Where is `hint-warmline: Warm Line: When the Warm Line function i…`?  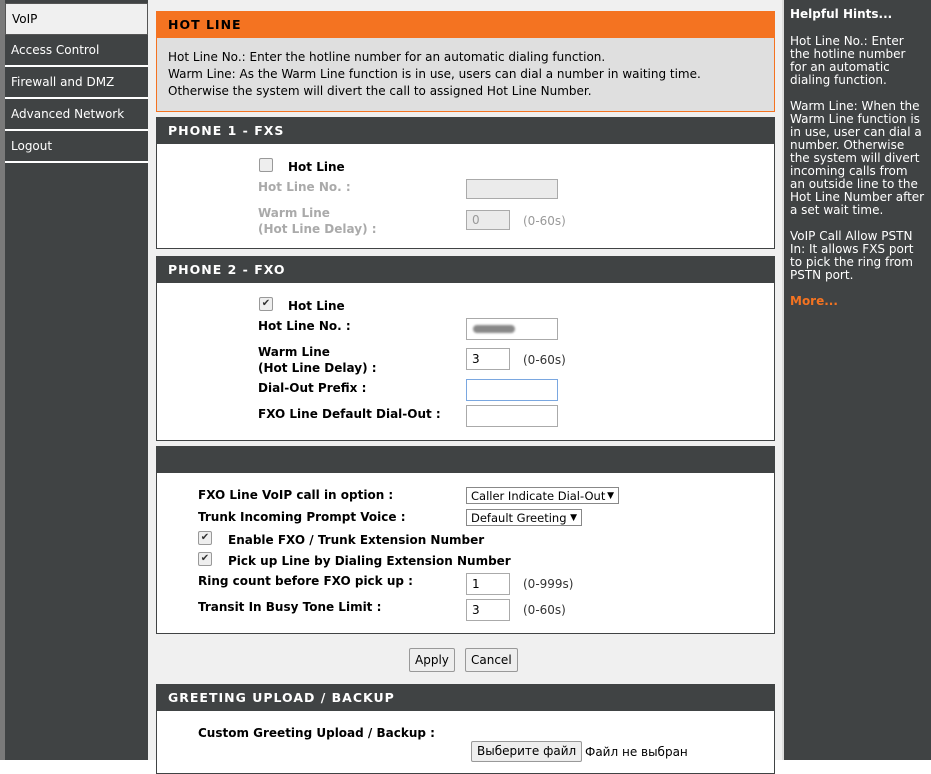 hint-warmline: Warm Line: When the Warm Line function i… is located at coordinates (857, 158).